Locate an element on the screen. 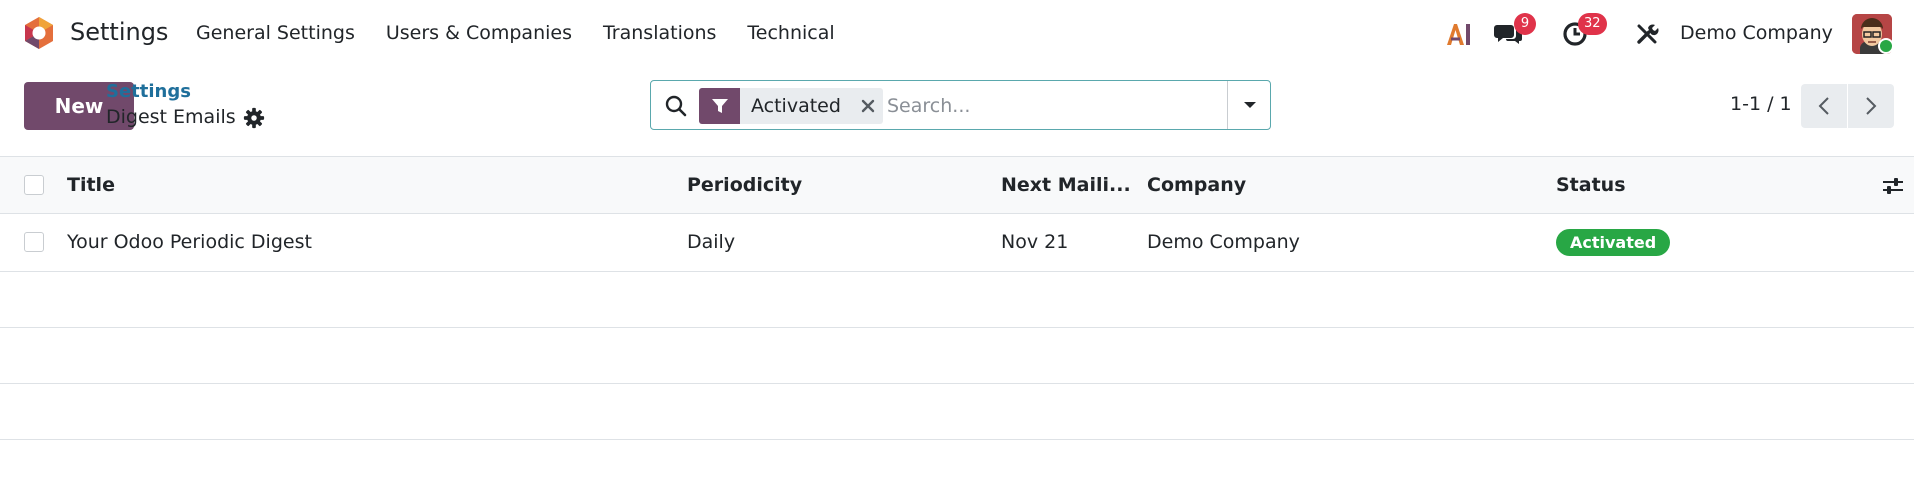 The width and height of the screenshot is (1914, 487). status-badge: Activated is located at coordinates (1613, 242).